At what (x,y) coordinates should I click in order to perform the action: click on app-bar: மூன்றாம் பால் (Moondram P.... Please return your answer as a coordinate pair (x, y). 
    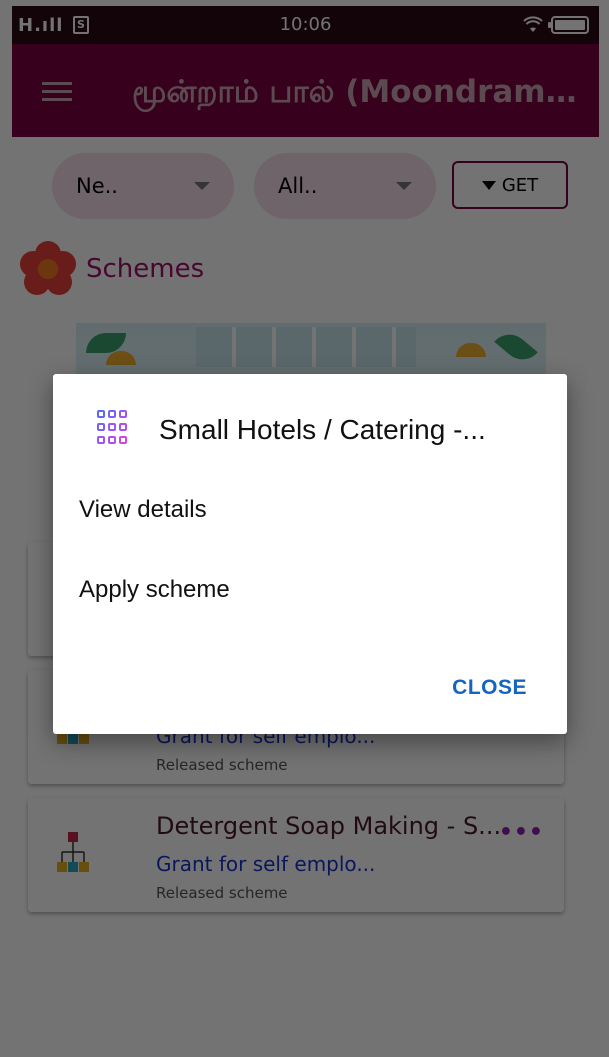
    Looking at the image, I should click on (305, 90).